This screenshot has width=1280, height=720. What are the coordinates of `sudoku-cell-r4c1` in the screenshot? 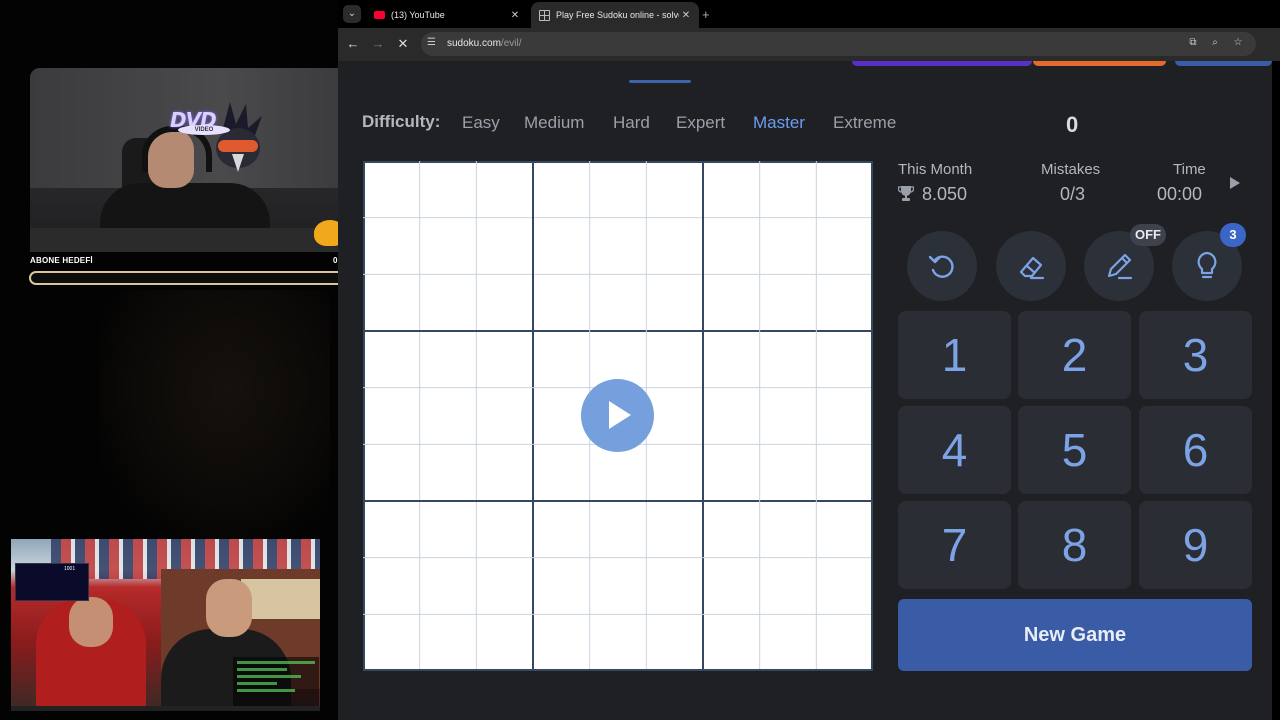 It's located at (391, 359).